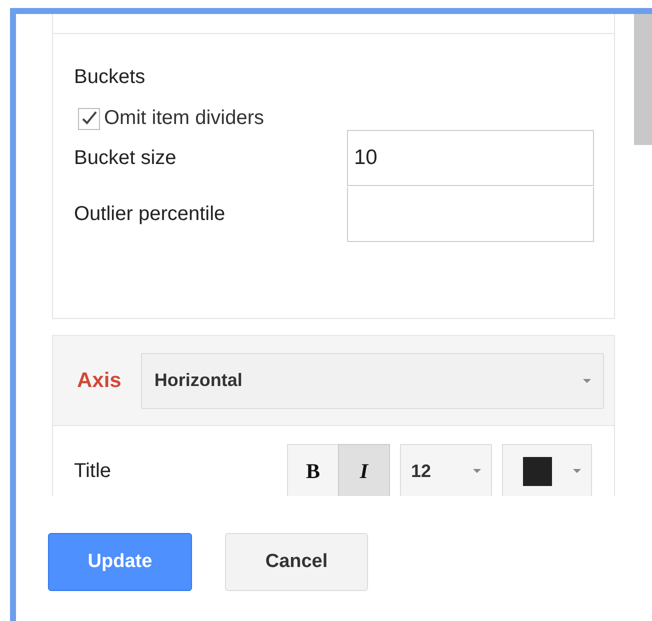 The width and height of the screenshot is (652, 621). Describe the element at coordinates (446, 470) in the screenshot. I see `font-size-dropdown: 12` at that location.